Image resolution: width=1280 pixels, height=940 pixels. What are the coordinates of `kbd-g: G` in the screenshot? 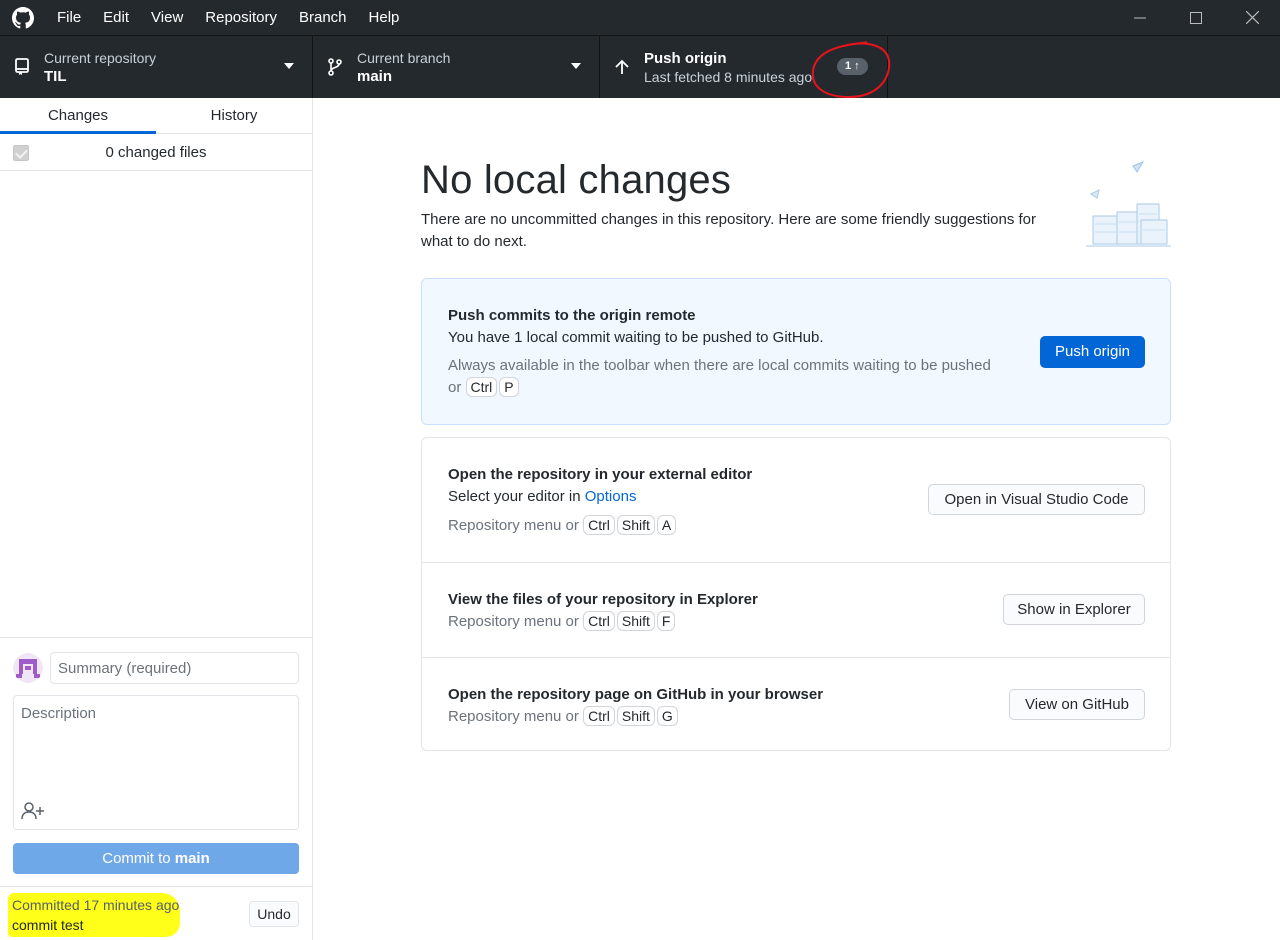 It's located at (667, 716).